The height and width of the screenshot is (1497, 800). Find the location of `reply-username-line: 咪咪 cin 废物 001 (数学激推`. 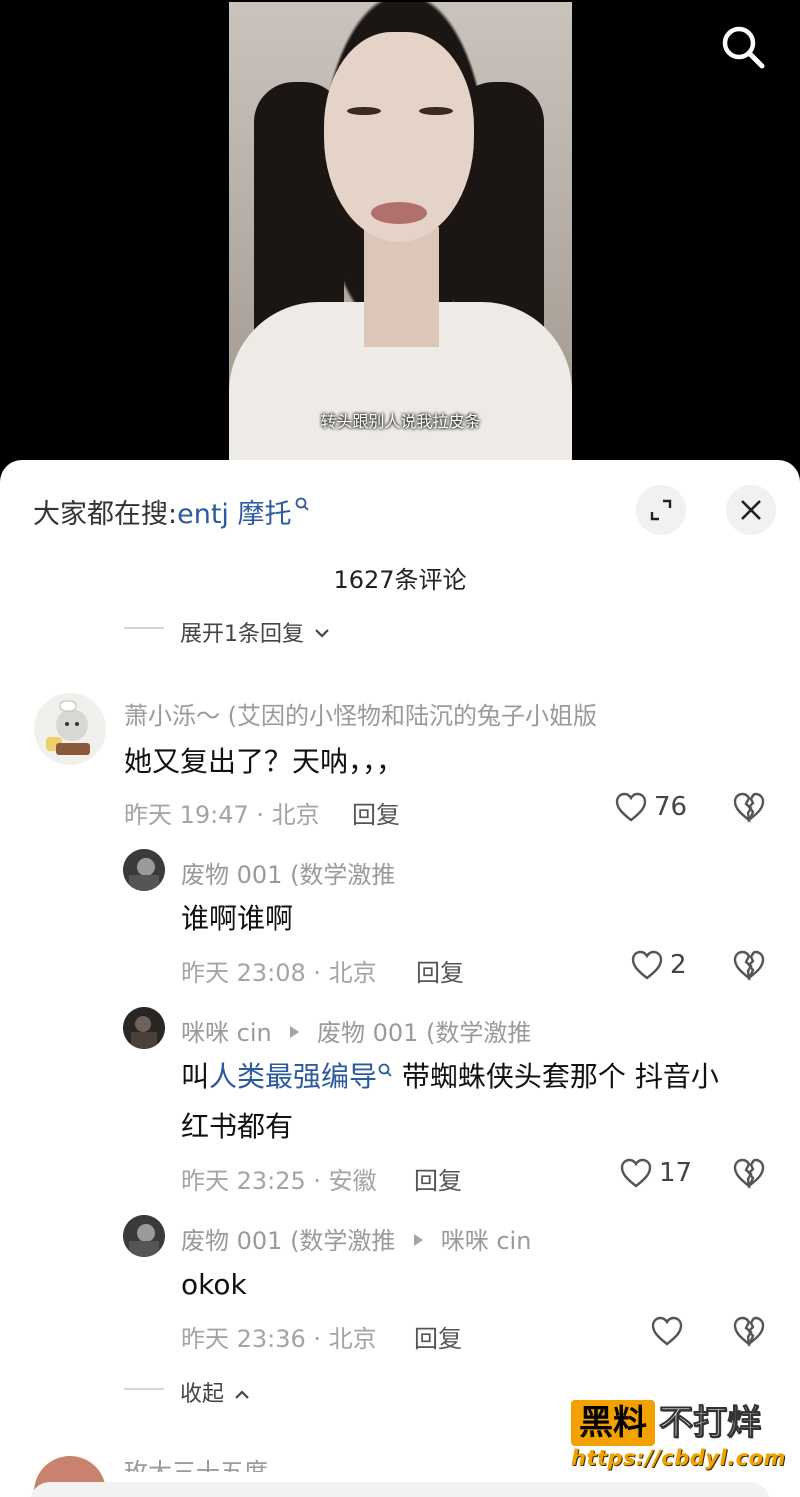

reply-username-line: 咪咪 cin 废物 001 (数学激推 is located at coordinates (356, 1030).